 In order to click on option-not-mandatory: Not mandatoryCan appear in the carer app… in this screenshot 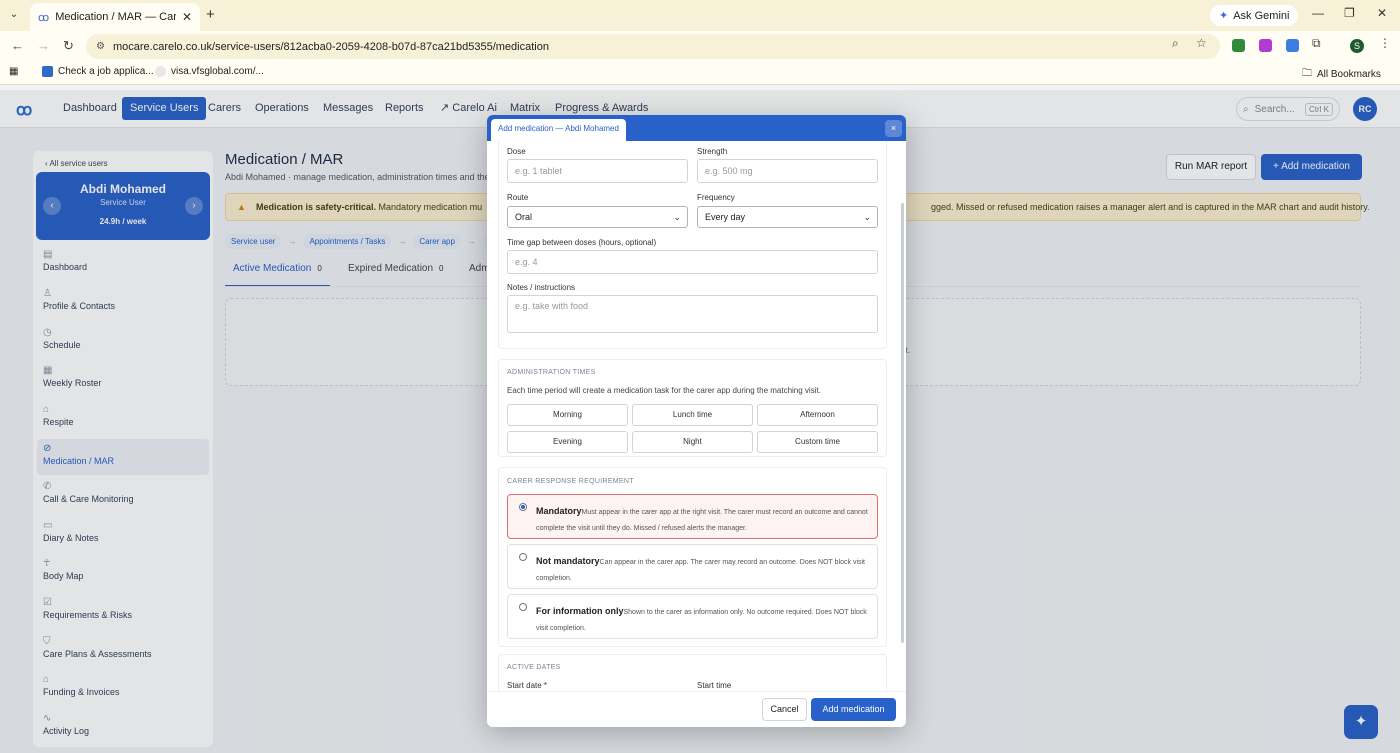, I will do `click(692, 566)`.